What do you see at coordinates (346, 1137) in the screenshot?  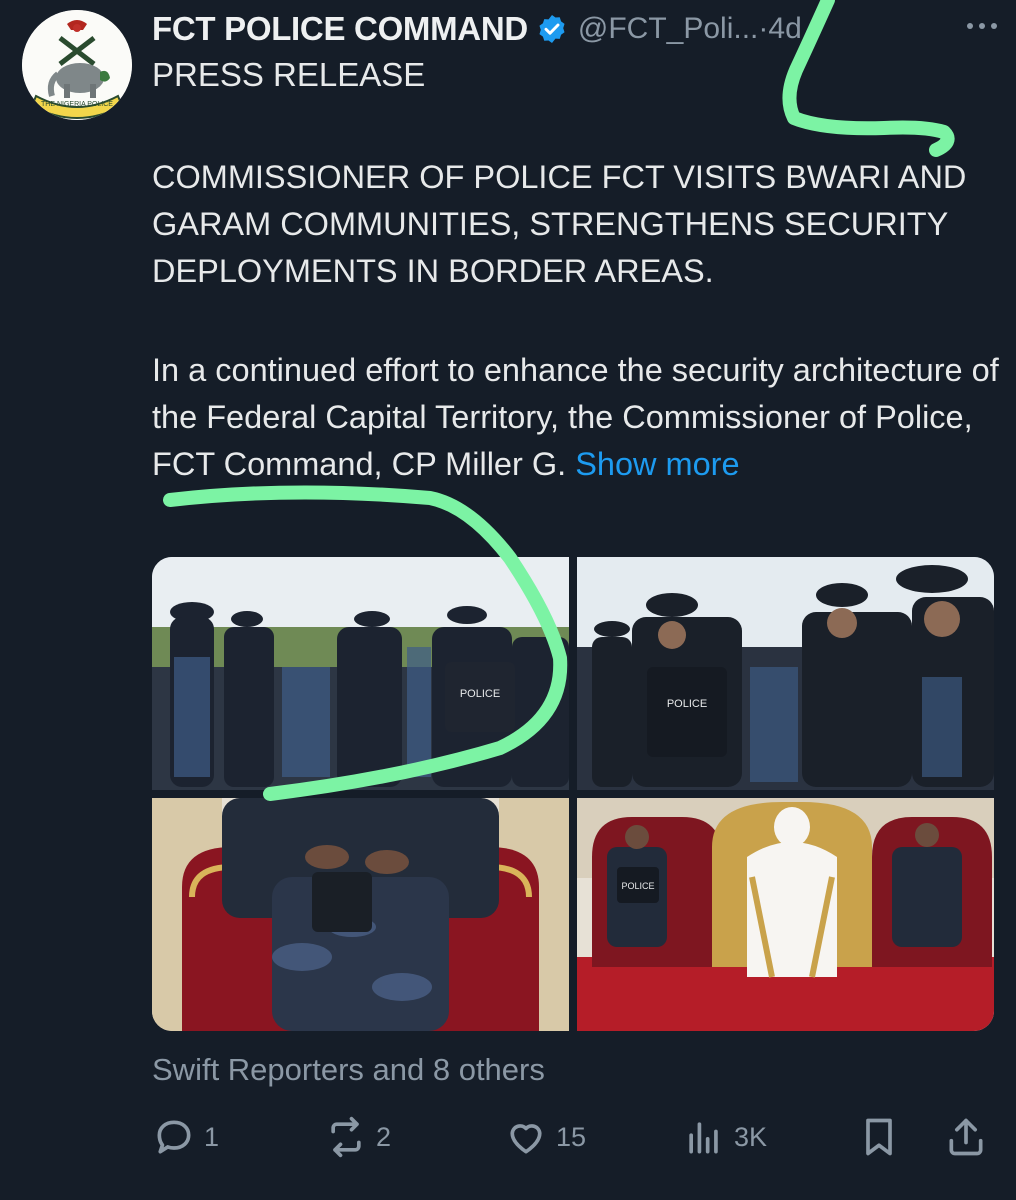 I see `repost-icon` at bounding box center [346, 1137].